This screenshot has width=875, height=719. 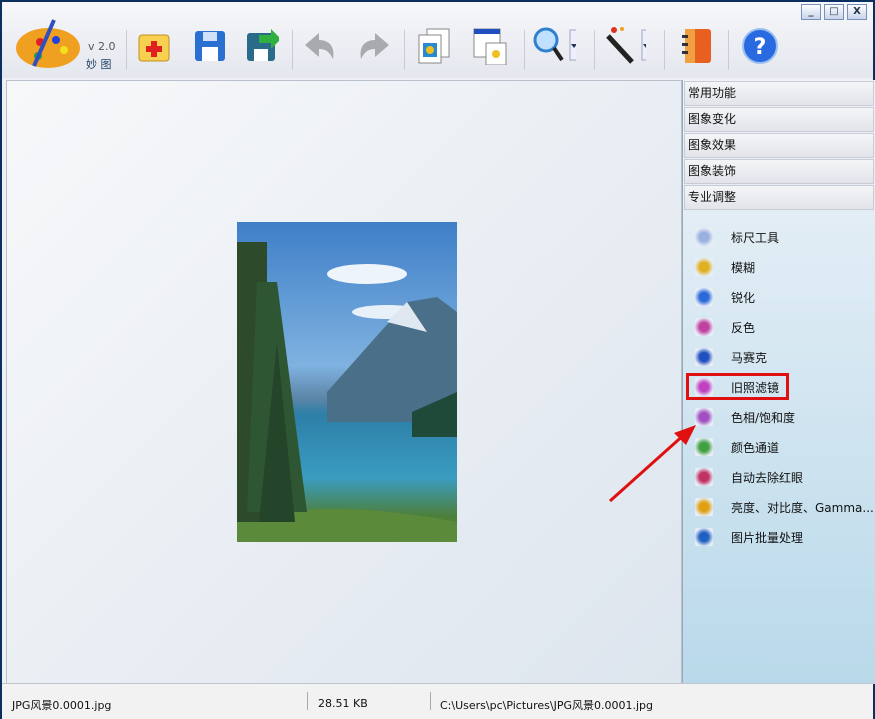 What do you see at coordinates (755, 237) in the screenshot?
I see `tool-label: 标尺工具` at bounding box center [755, 237].